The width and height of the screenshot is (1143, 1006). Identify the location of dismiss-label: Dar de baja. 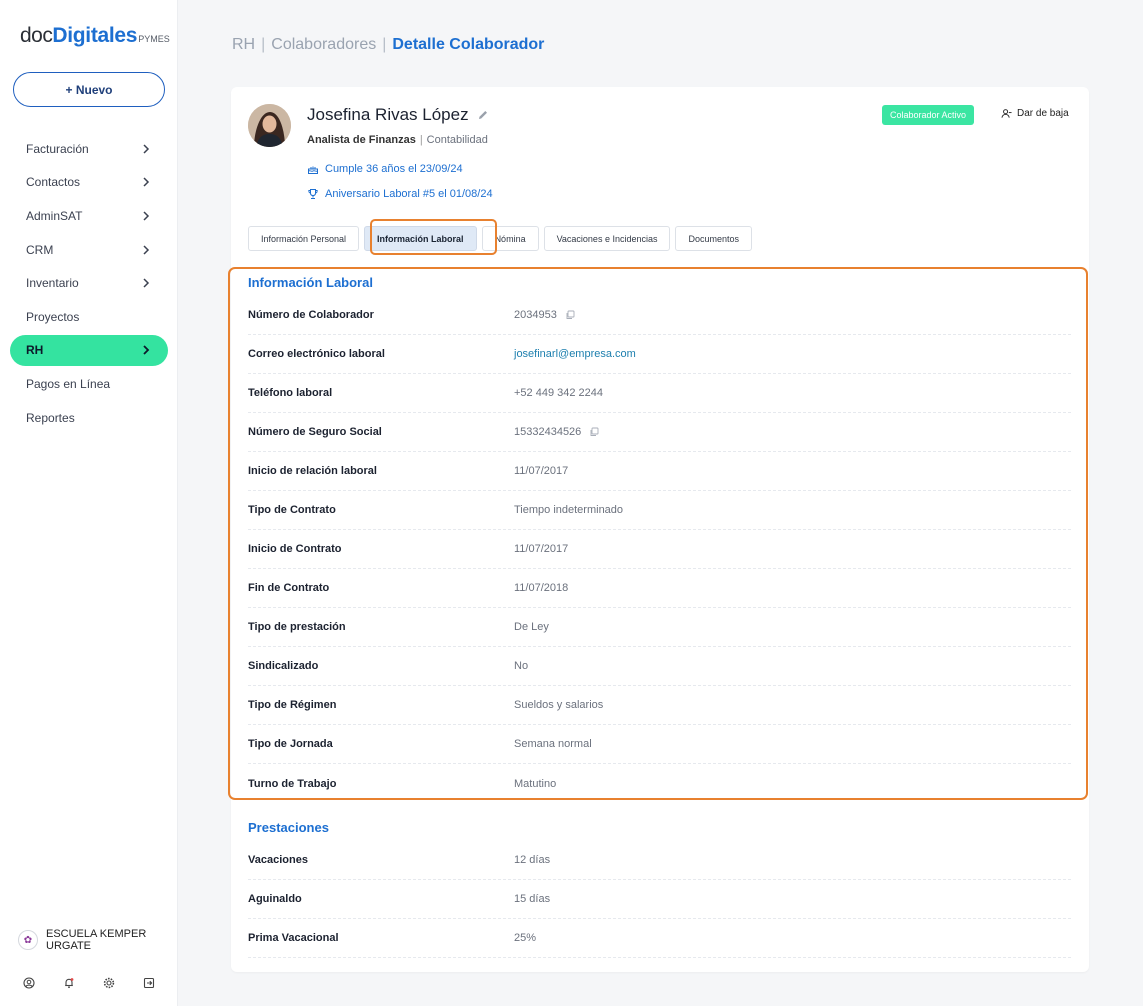
(1043, 113).